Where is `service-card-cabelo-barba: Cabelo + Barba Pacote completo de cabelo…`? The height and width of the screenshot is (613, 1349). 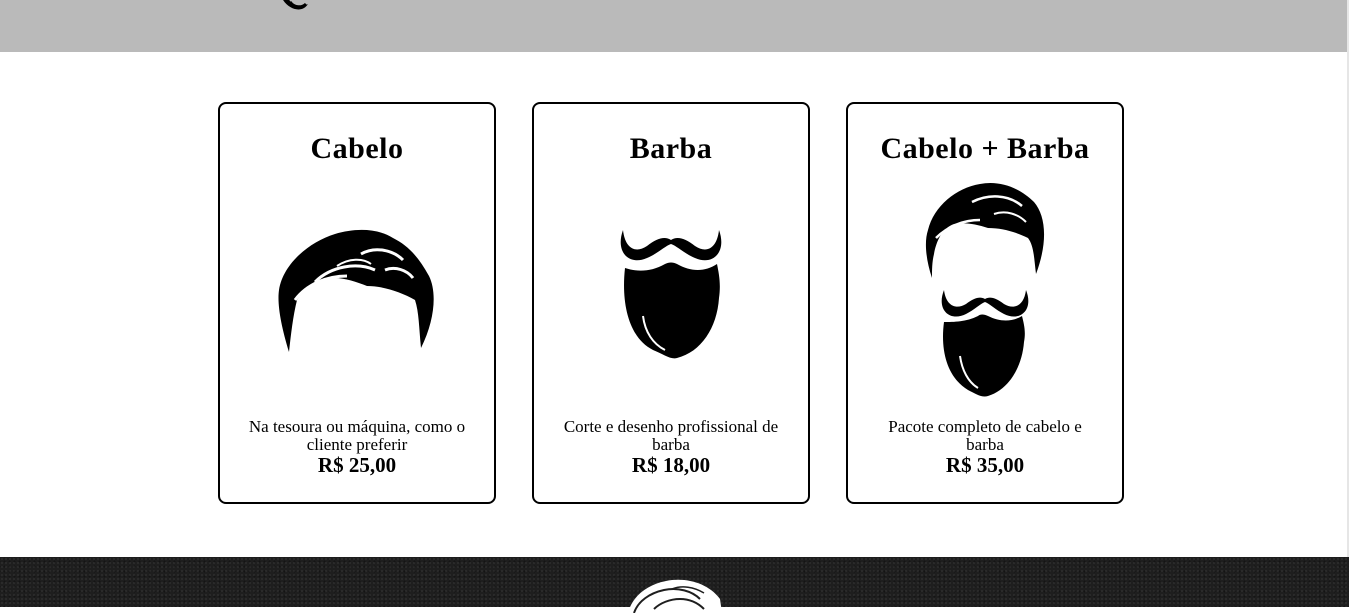
service-card-cabelo-barba: Cabelo + Barba Pacote completo de cabelo… is located at coordinates (985, 303).